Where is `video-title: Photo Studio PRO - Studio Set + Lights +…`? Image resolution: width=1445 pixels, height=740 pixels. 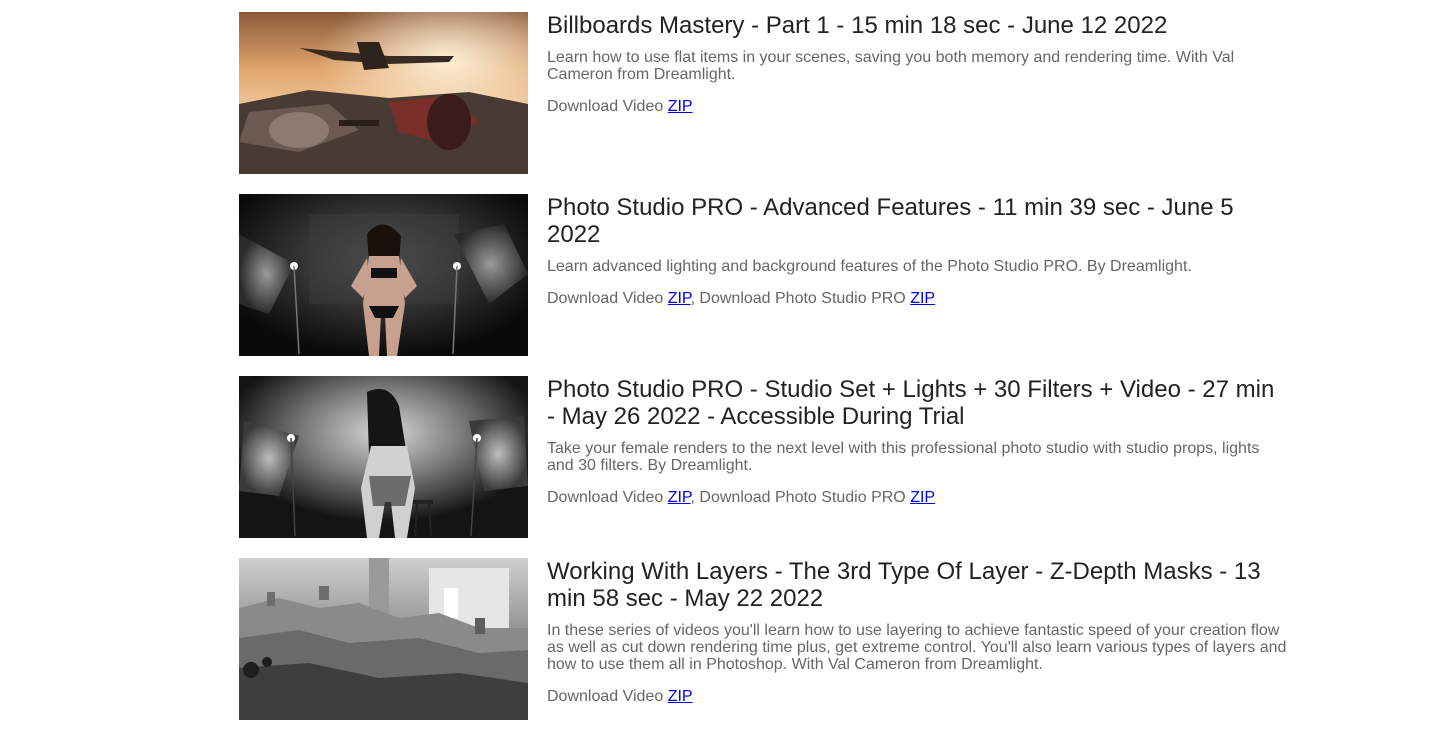 video-title: Photo Studio PRO - Studio Set + Lights +… is located at coordinates (911, 403).